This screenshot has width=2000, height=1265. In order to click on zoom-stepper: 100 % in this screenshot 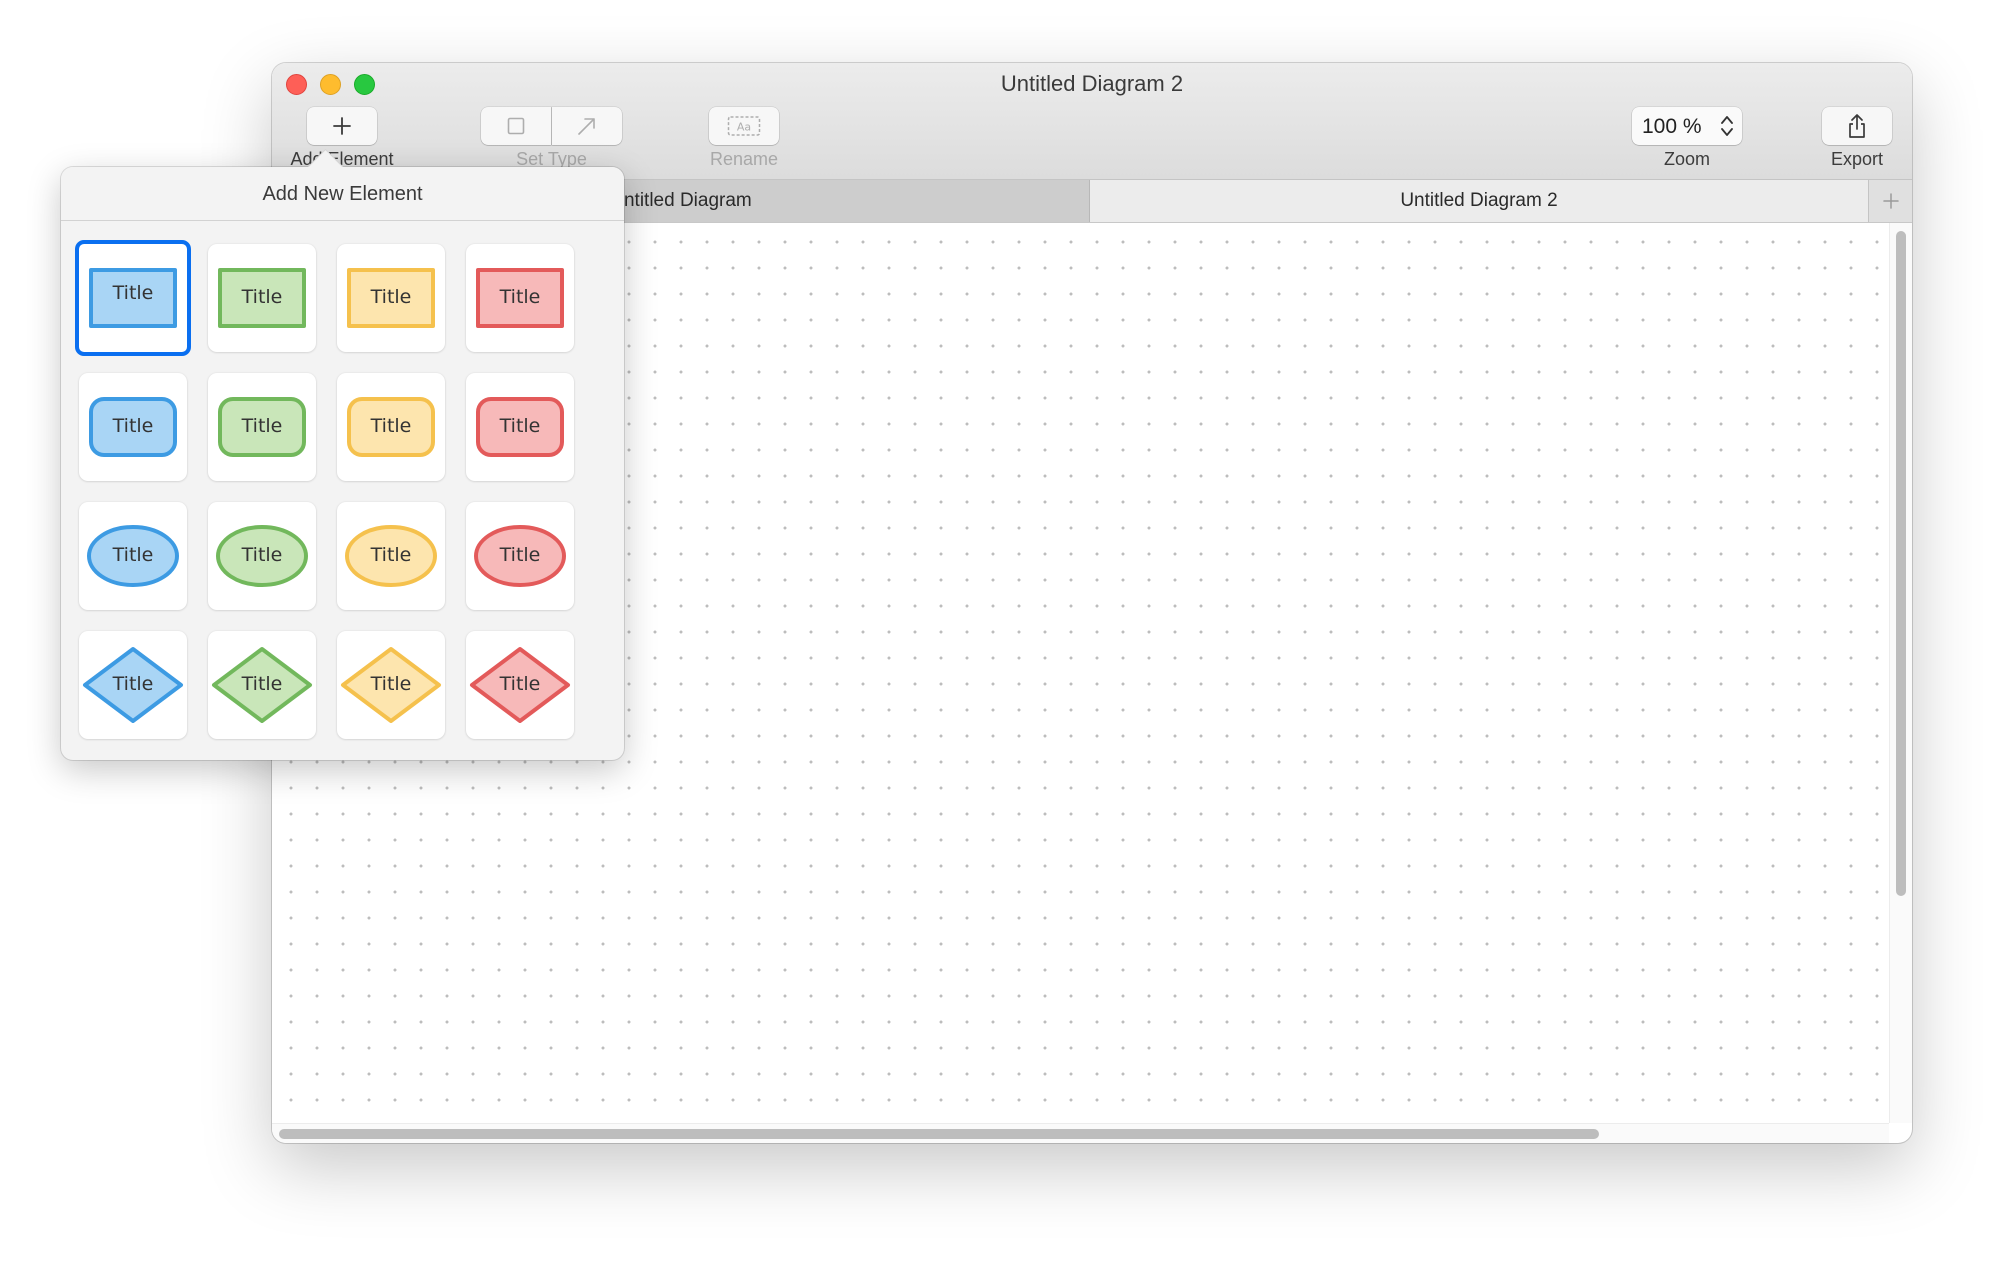, I will do `click(1687, 126)`.